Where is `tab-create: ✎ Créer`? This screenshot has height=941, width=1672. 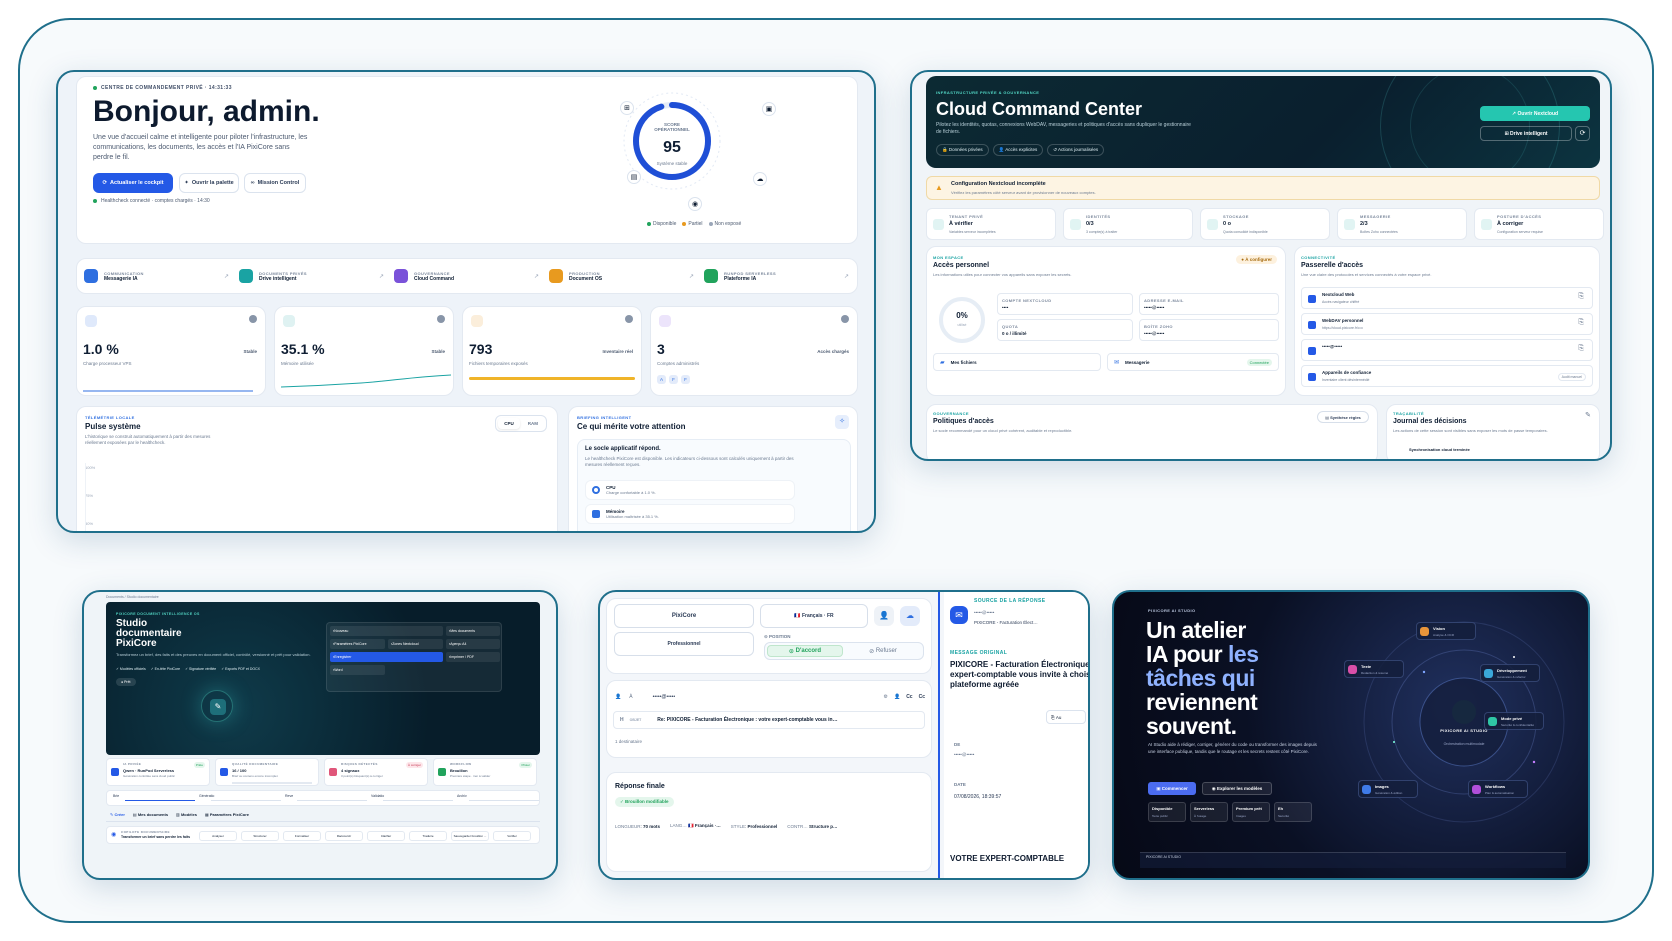
tab-create: ✎ Créer is located at coordinates (117, 814).